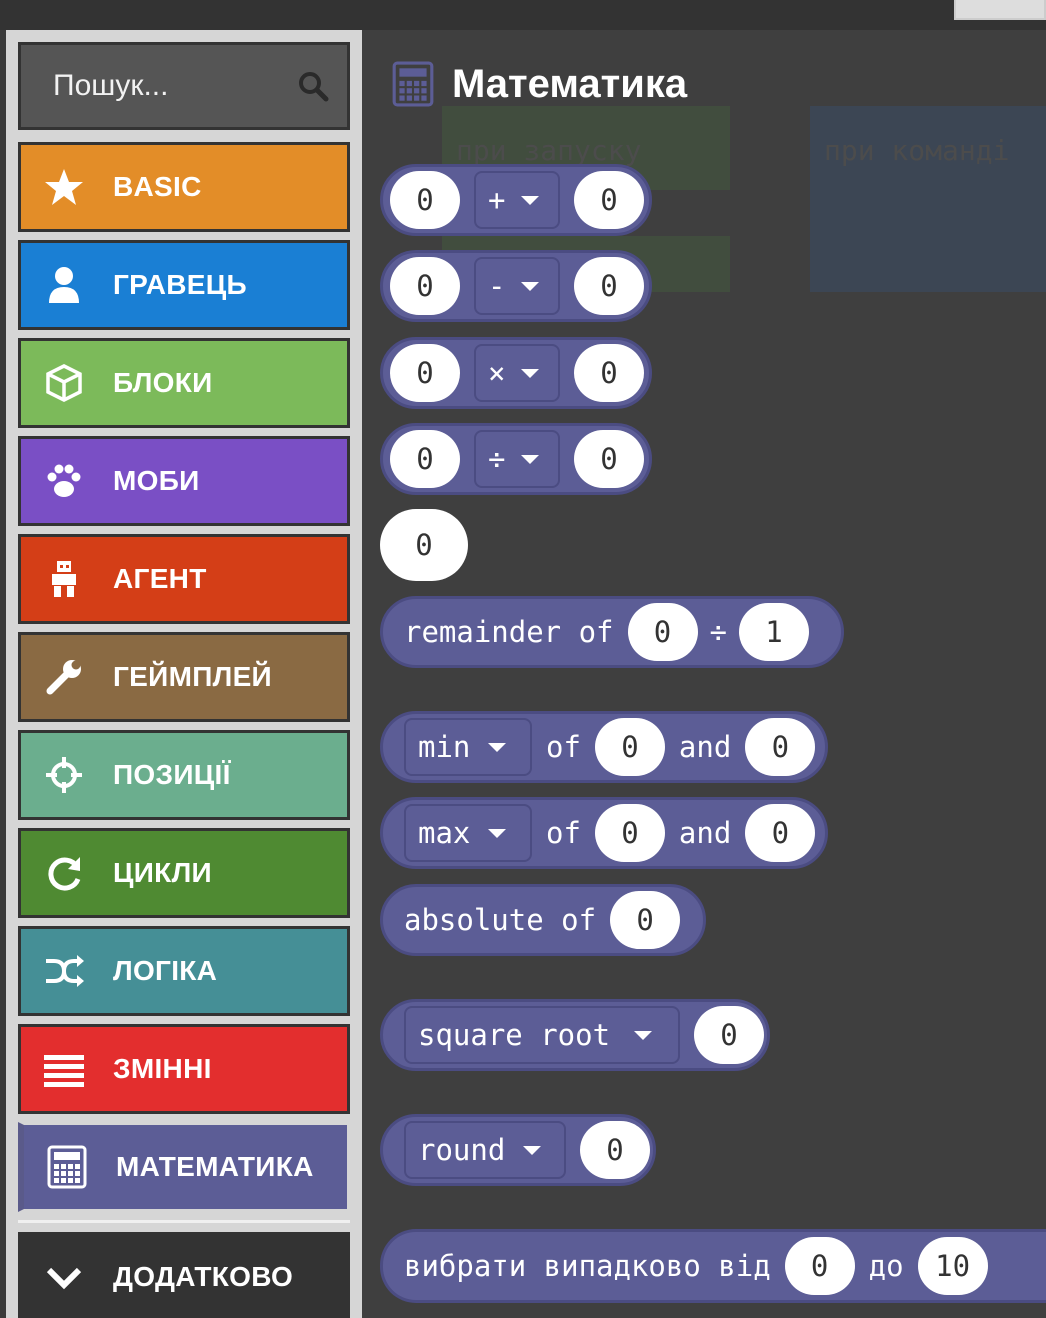 This screenshot has width=1046, height=1318. I want to click on max-block: max of 0 and 0, so click(604, 833).